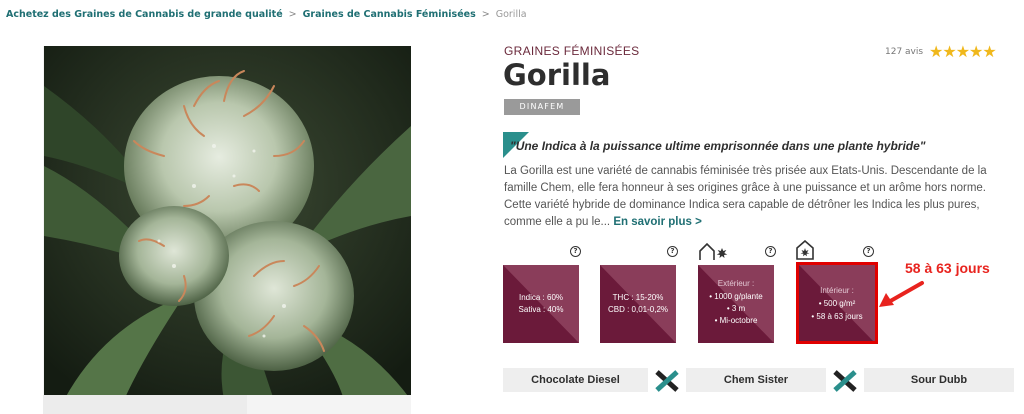  What do you see at coordinates (575, 380) in the screenshot?
I see `variety-chocolate-diesel: Chocolate Diesel` at bounding box center [575, 380].